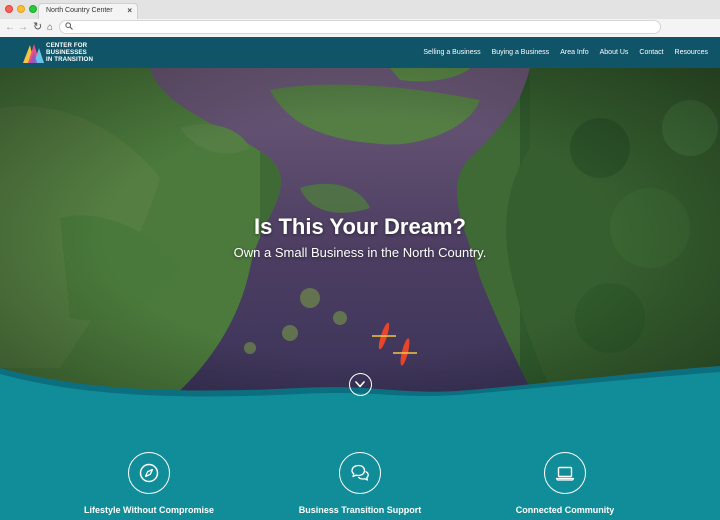 This screenshot has width=720, height=520. What do you see at coordinates (21, 9) in the screenshot?
I see `minimize-window-button` at bounding box center [21, 9].